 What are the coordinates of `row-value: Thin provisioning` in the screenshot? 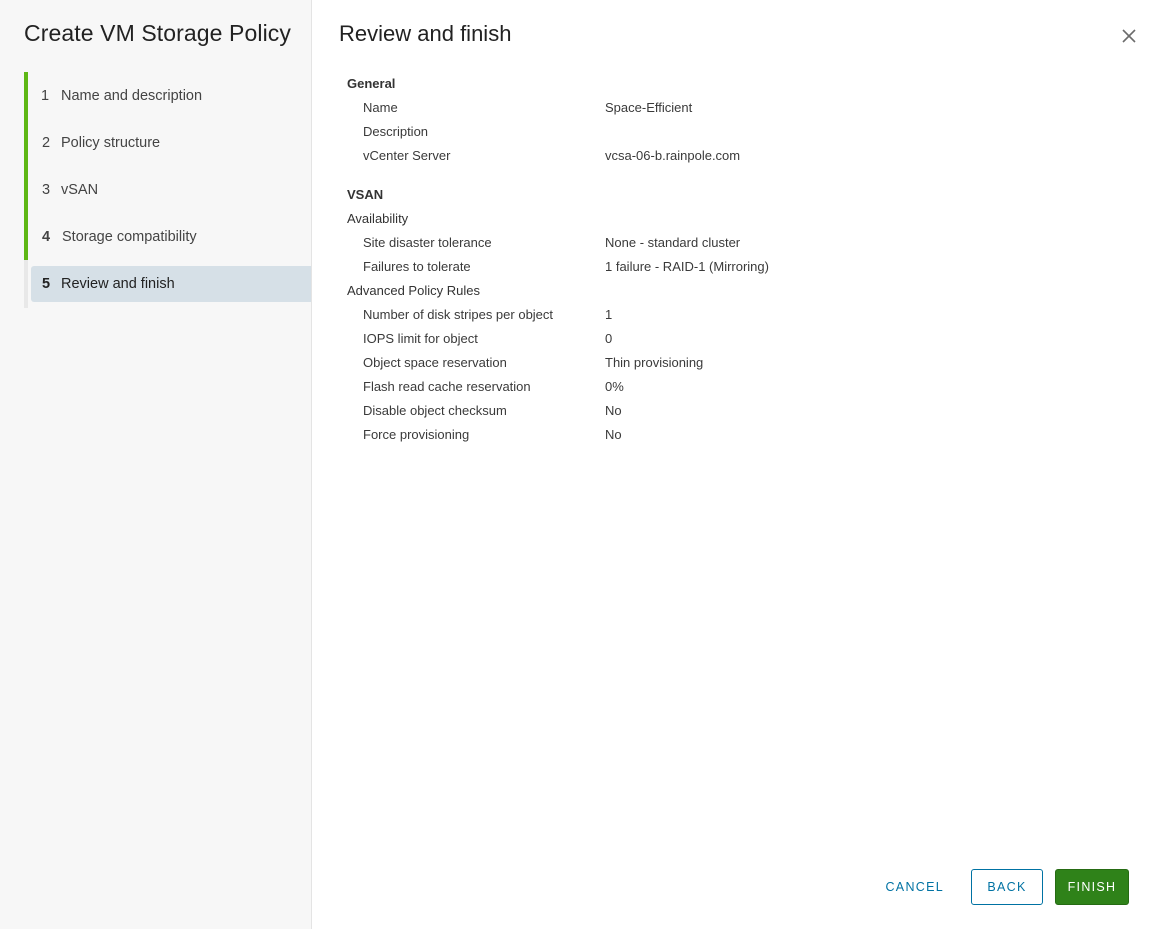 It's located at (654, 362).